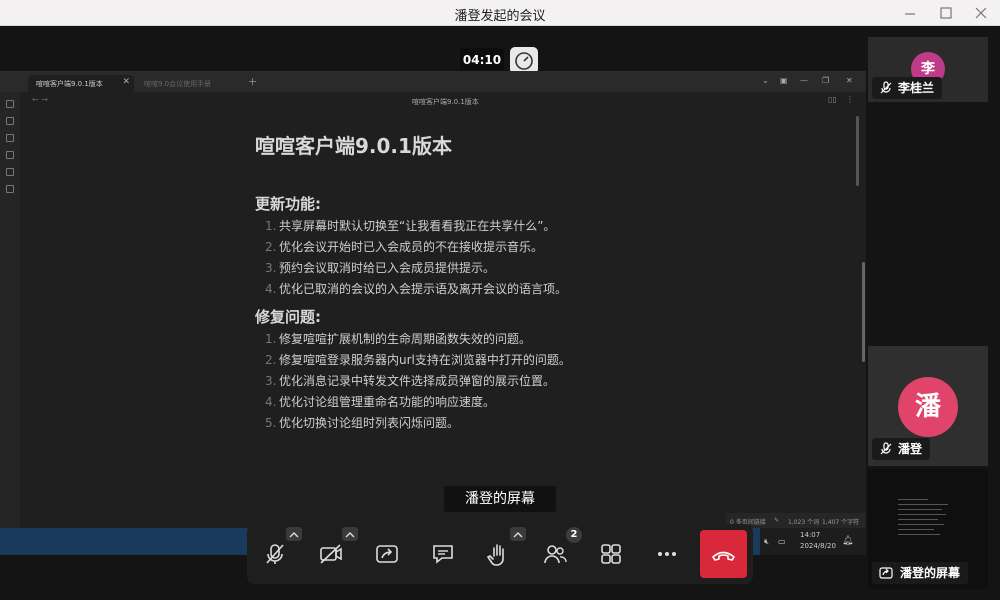  What do you see at coordinates (353, 146) in the screenshot?
I see `doc-title: 喧喧客户端9.0.1版本` at bounding box center [353, 146].